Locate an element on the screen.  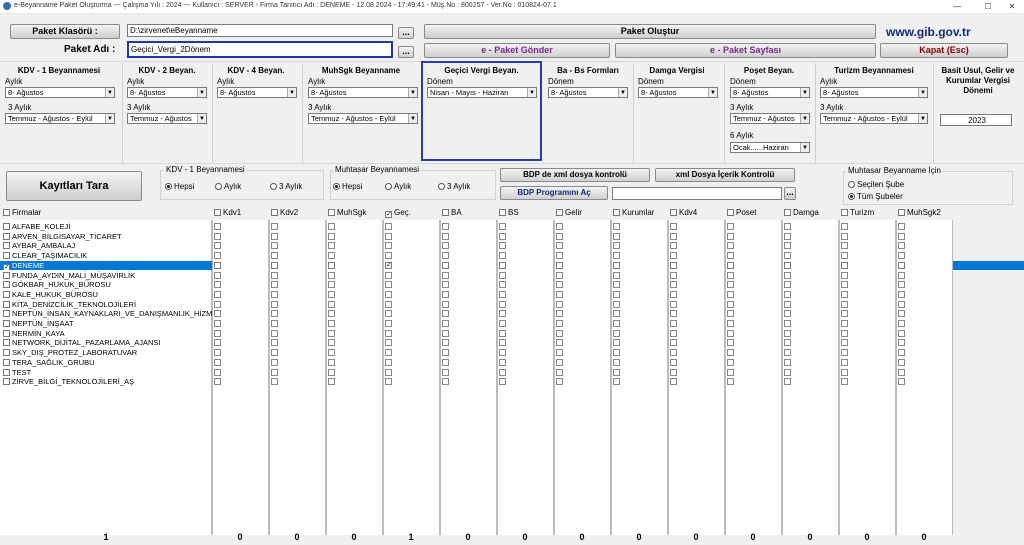
kdv1-aylik-radio: Aylık is located at coordinates (228, 186).